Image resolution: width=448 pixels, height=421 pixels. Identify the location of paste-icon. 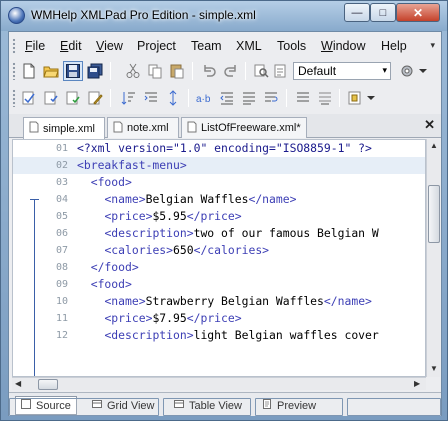
(177, 71).